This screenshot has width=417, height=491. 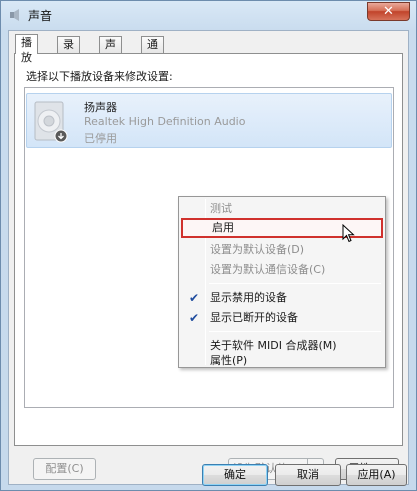 I want to click on menu-item-show-disconnected: ✔ 显示已断开的设备, so click(x=282, y=318).